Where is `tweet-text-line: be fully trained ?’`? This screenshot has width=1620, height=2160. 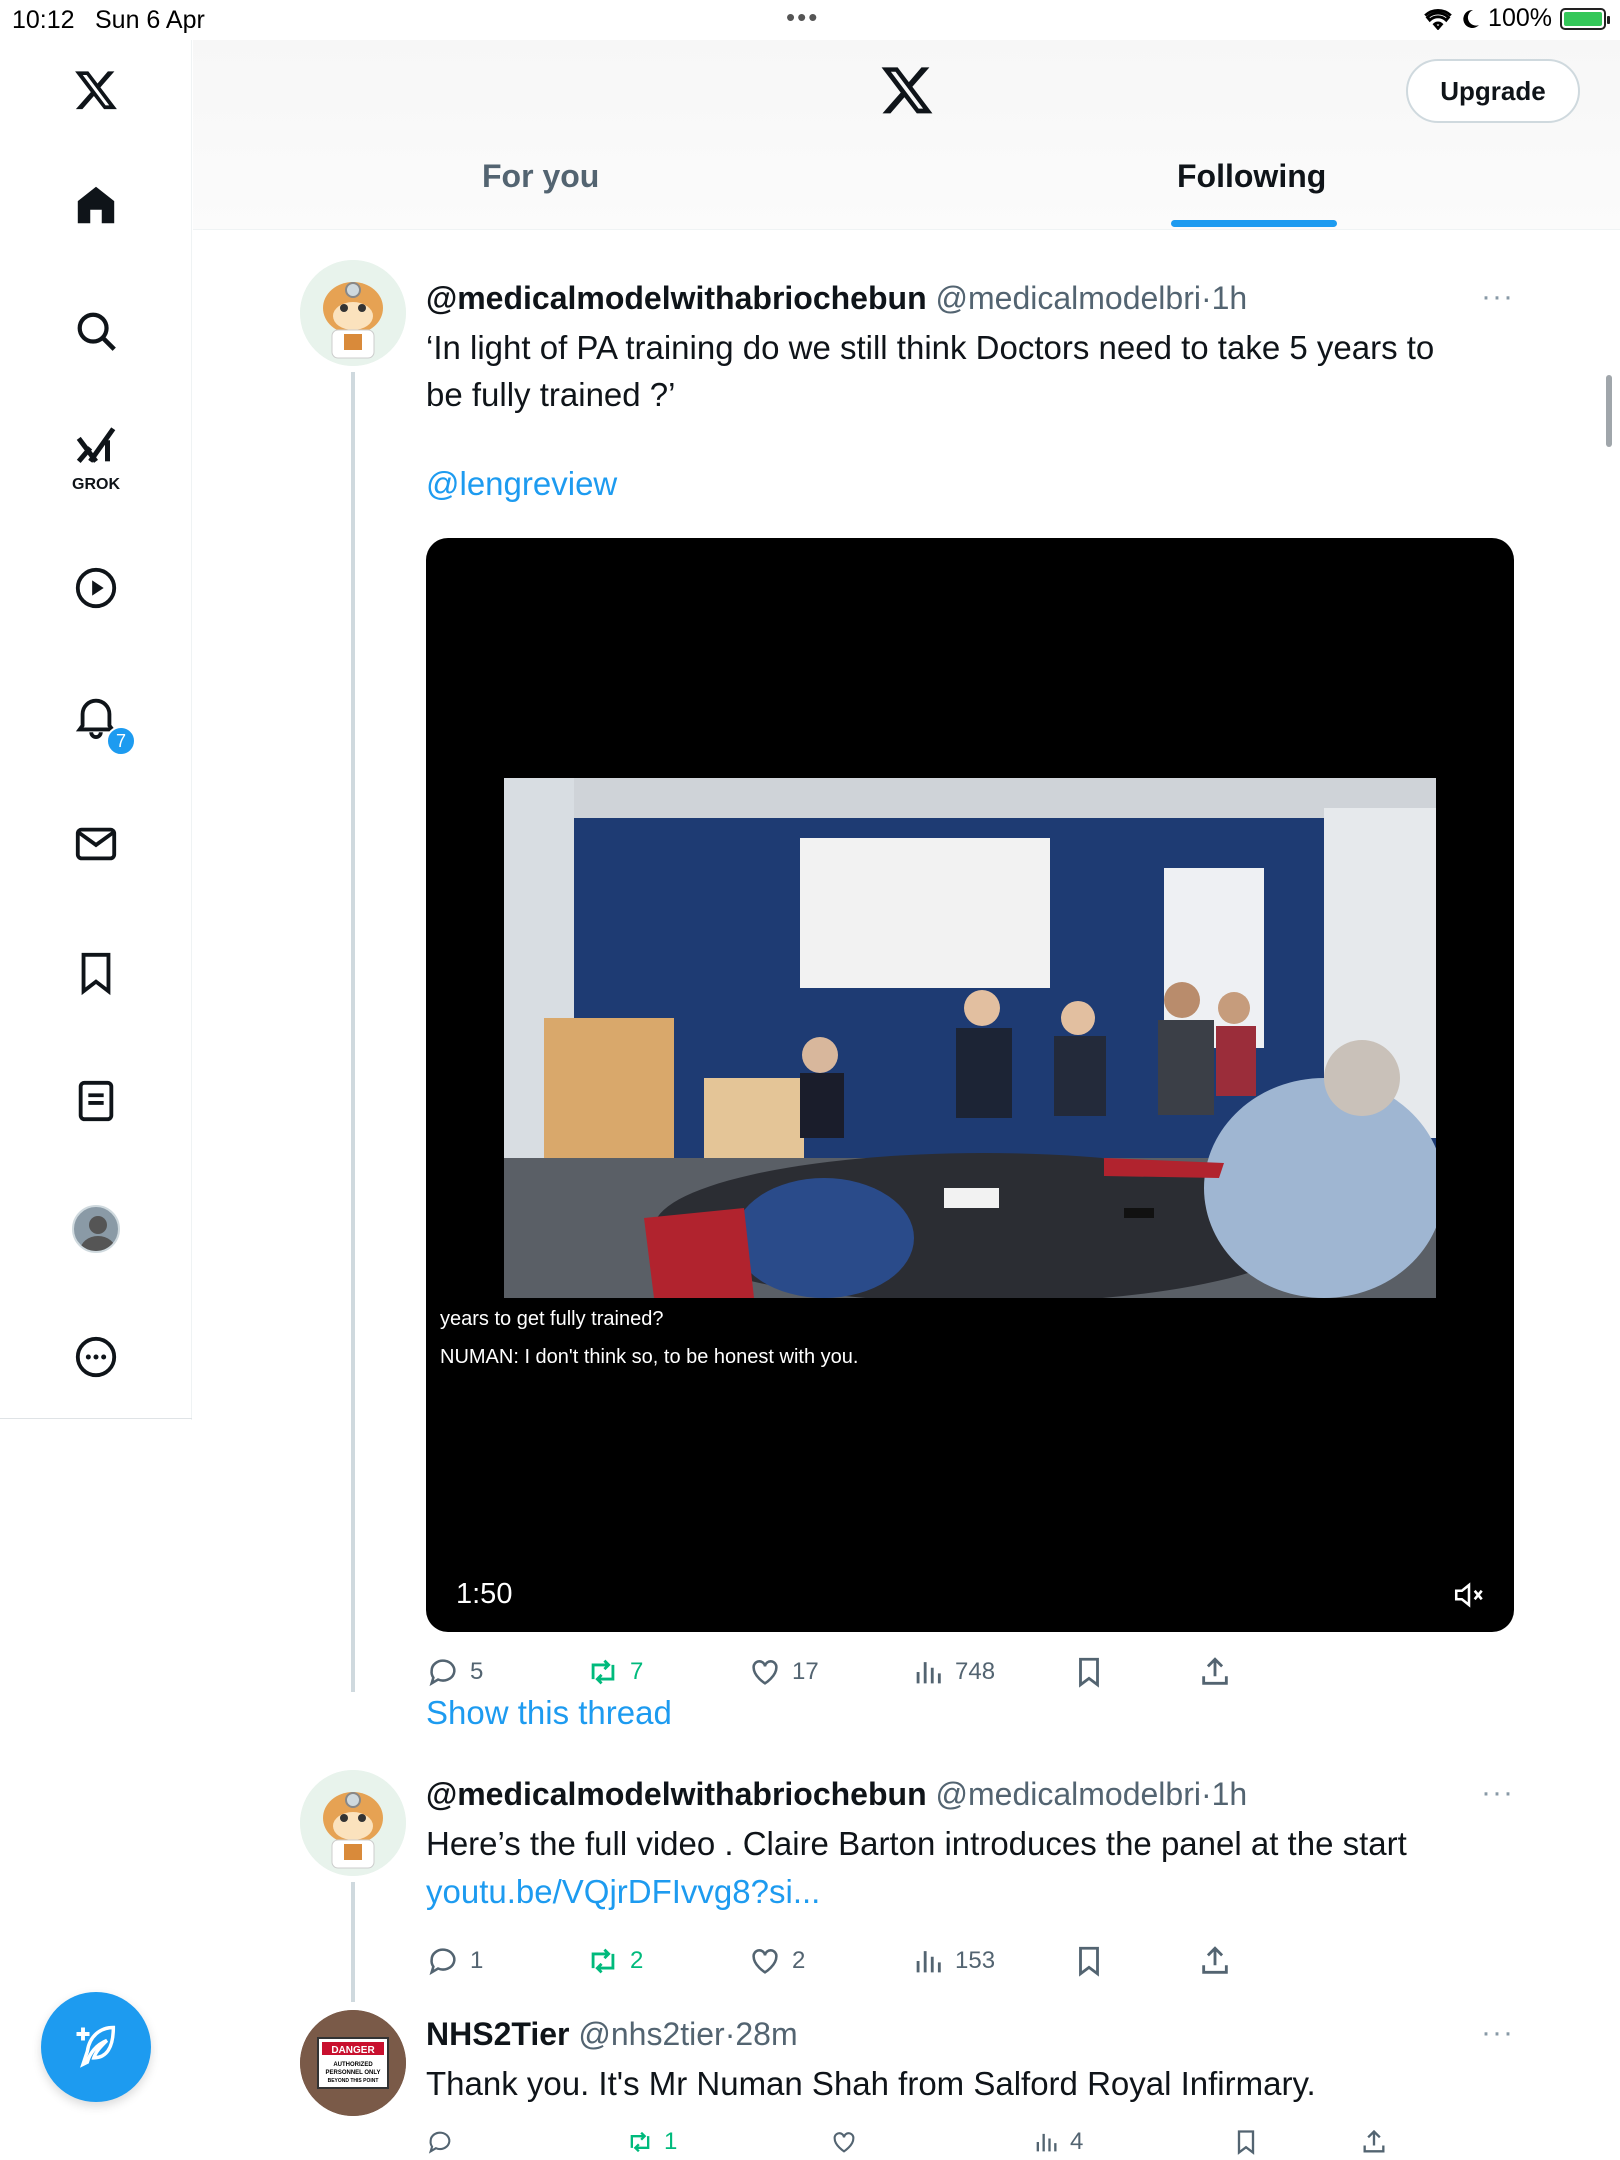
tweet-text-line: be fully trained ?’ is located at coordinates (551, 394).